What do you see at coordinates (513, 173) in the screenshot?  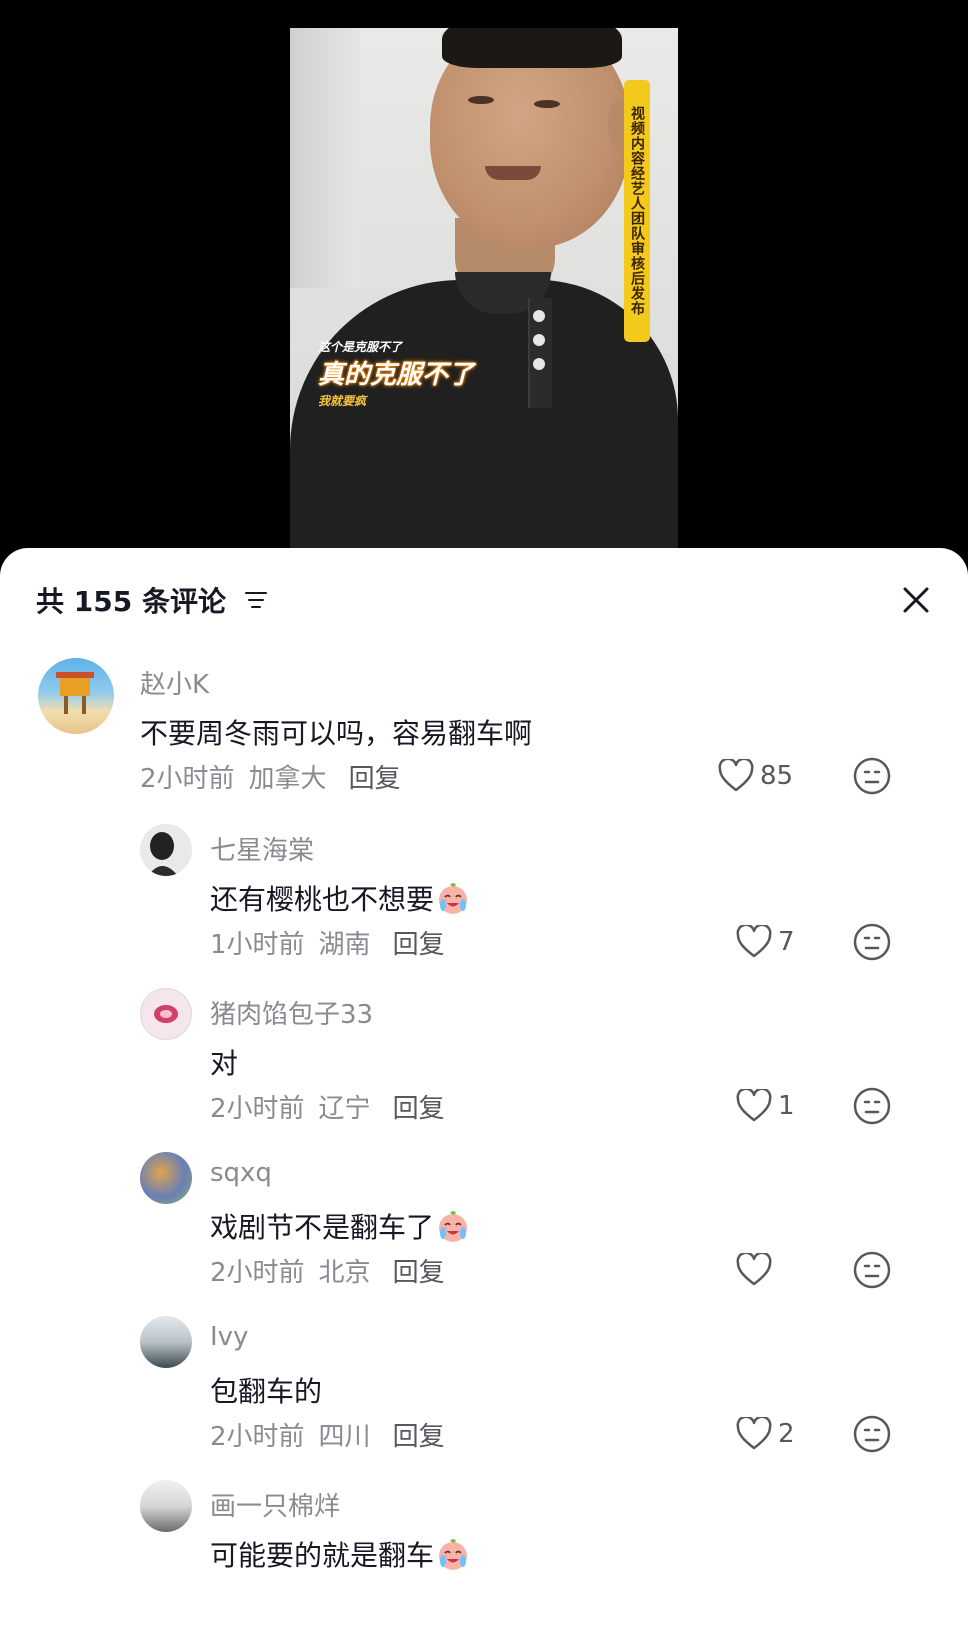 I see `person-mouth` at bounding box center [513, 173].